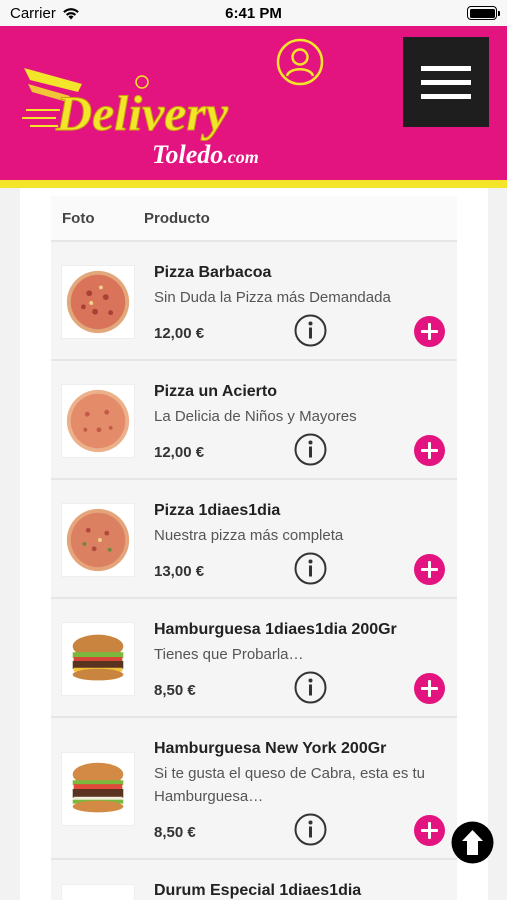  I want to click on battery-icon, so click(483, 13).